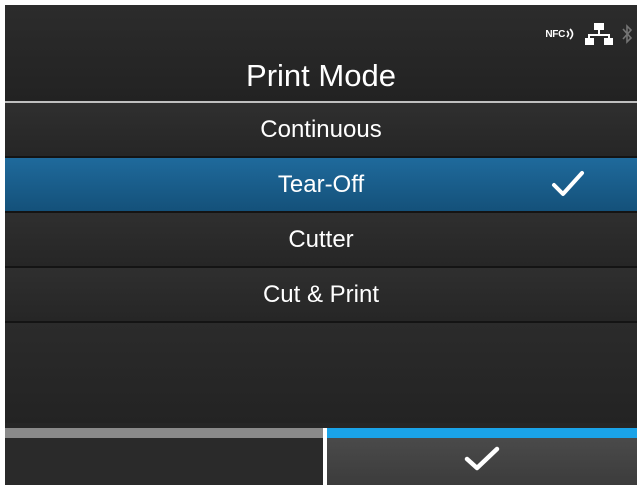 This screenshot has width=637, height=485. What do you see at coordinates (627, 34) in the screenshot?
I see `bluetooth-icon` at bounding box center [627, 34].